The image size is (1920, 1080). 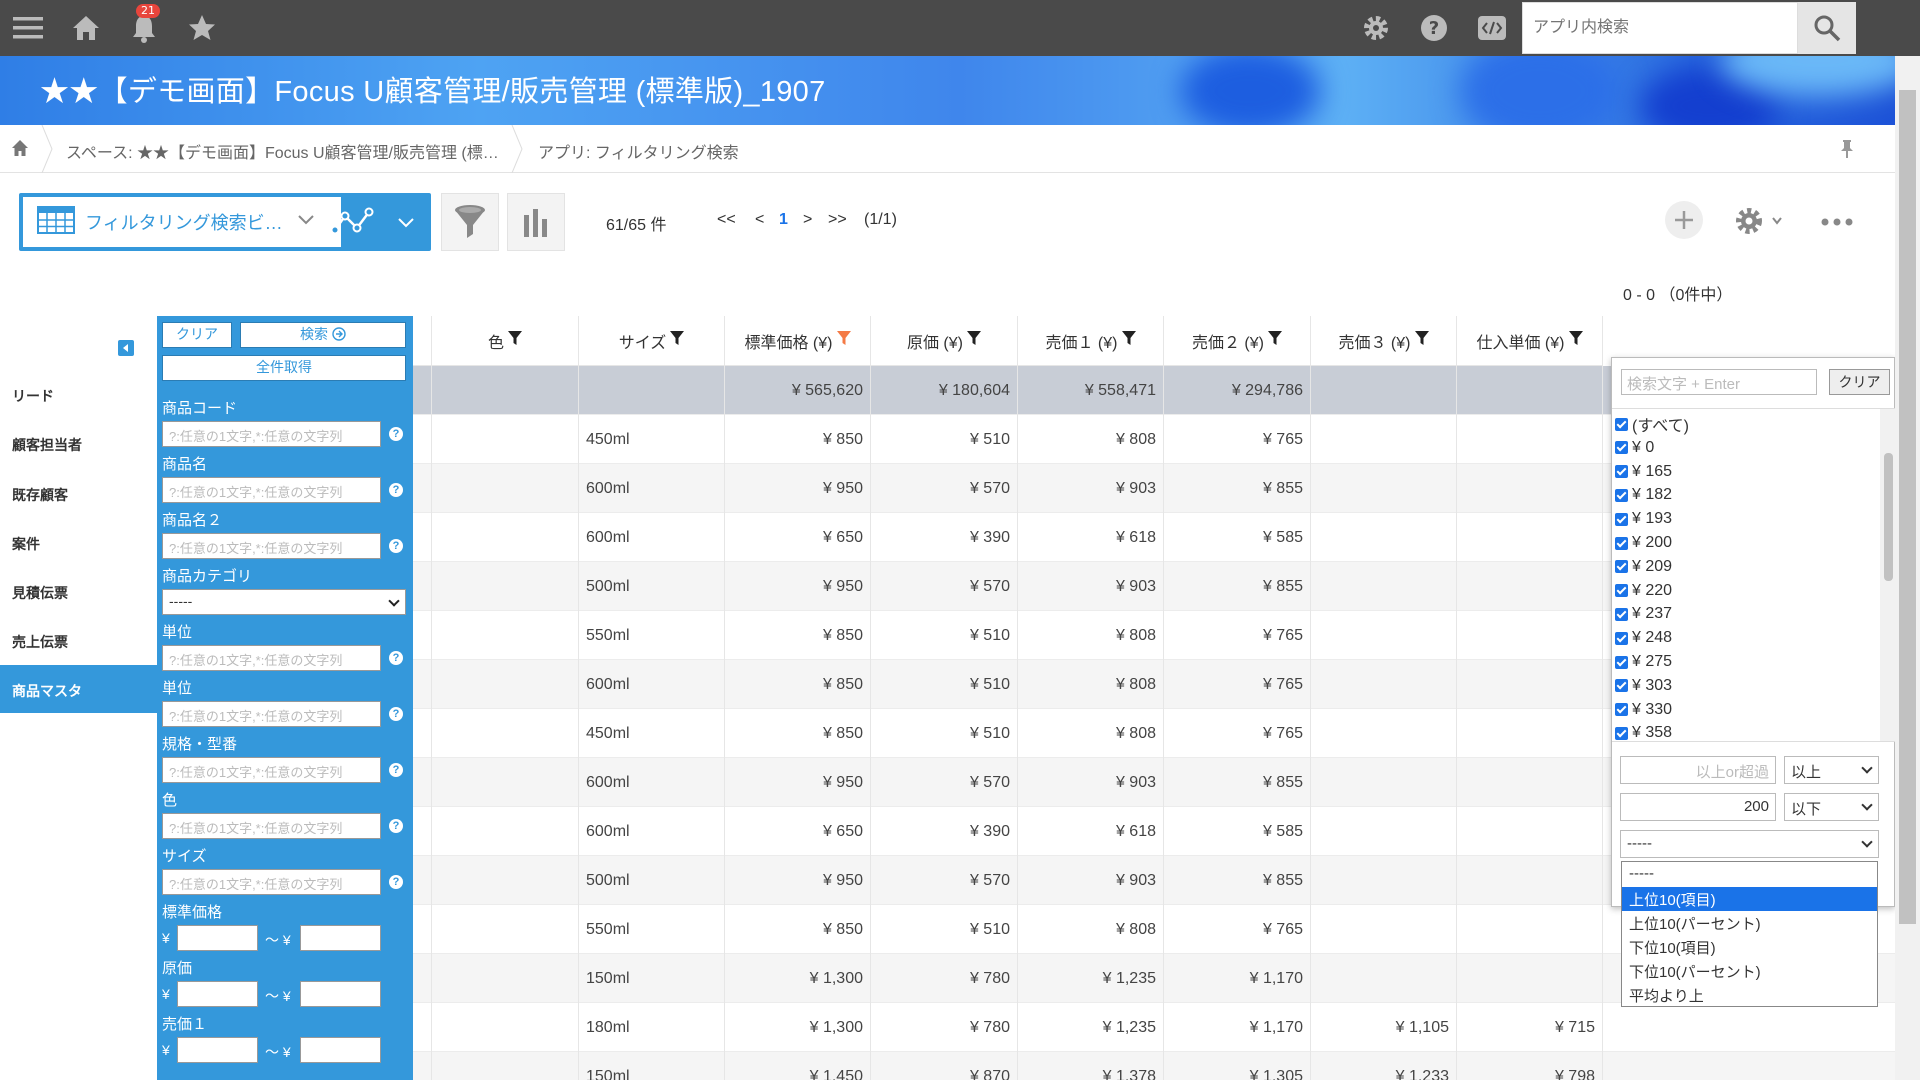 I want to click on search-button, so click(x=1827, y=28).